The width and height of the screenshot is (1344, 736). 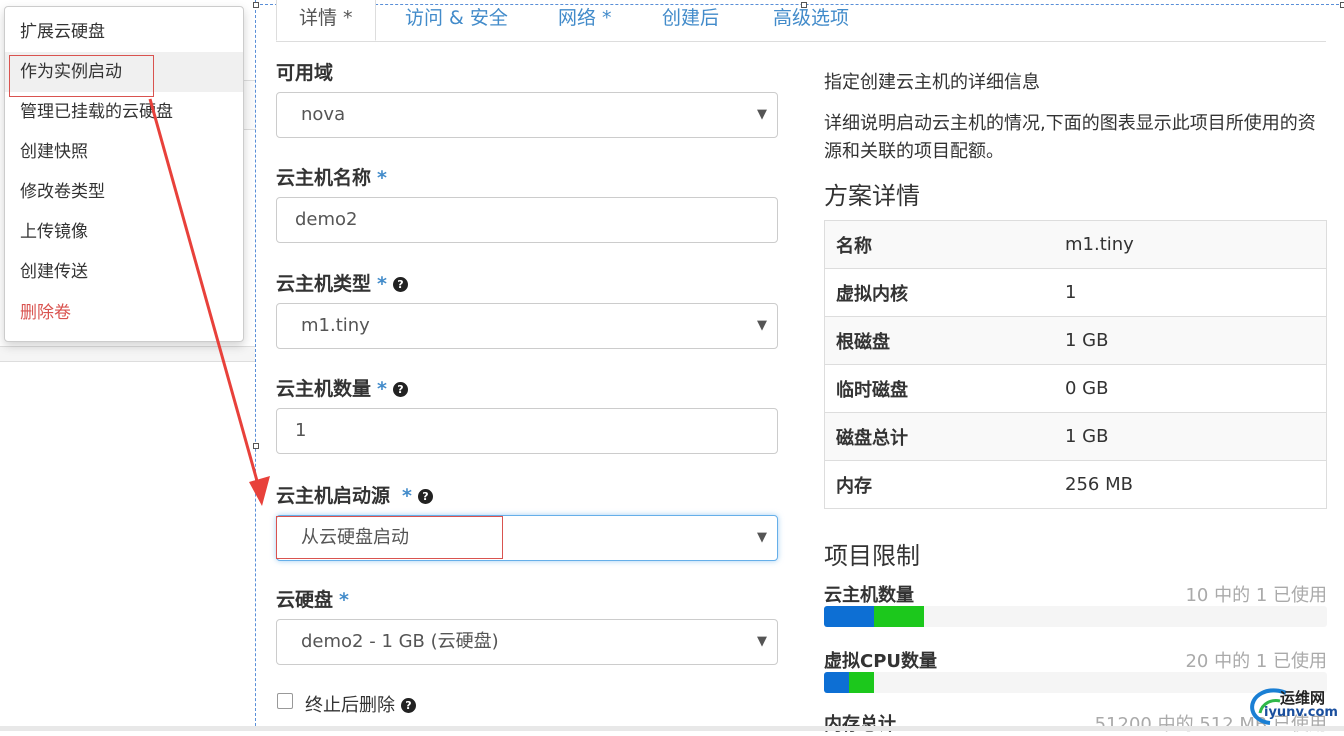 I want to click on info-description-long: 详细说明启动云主机的情况,下面的图表显示此项目所使用的资源和关联的项目配额。, so click(x=1070, y=137).